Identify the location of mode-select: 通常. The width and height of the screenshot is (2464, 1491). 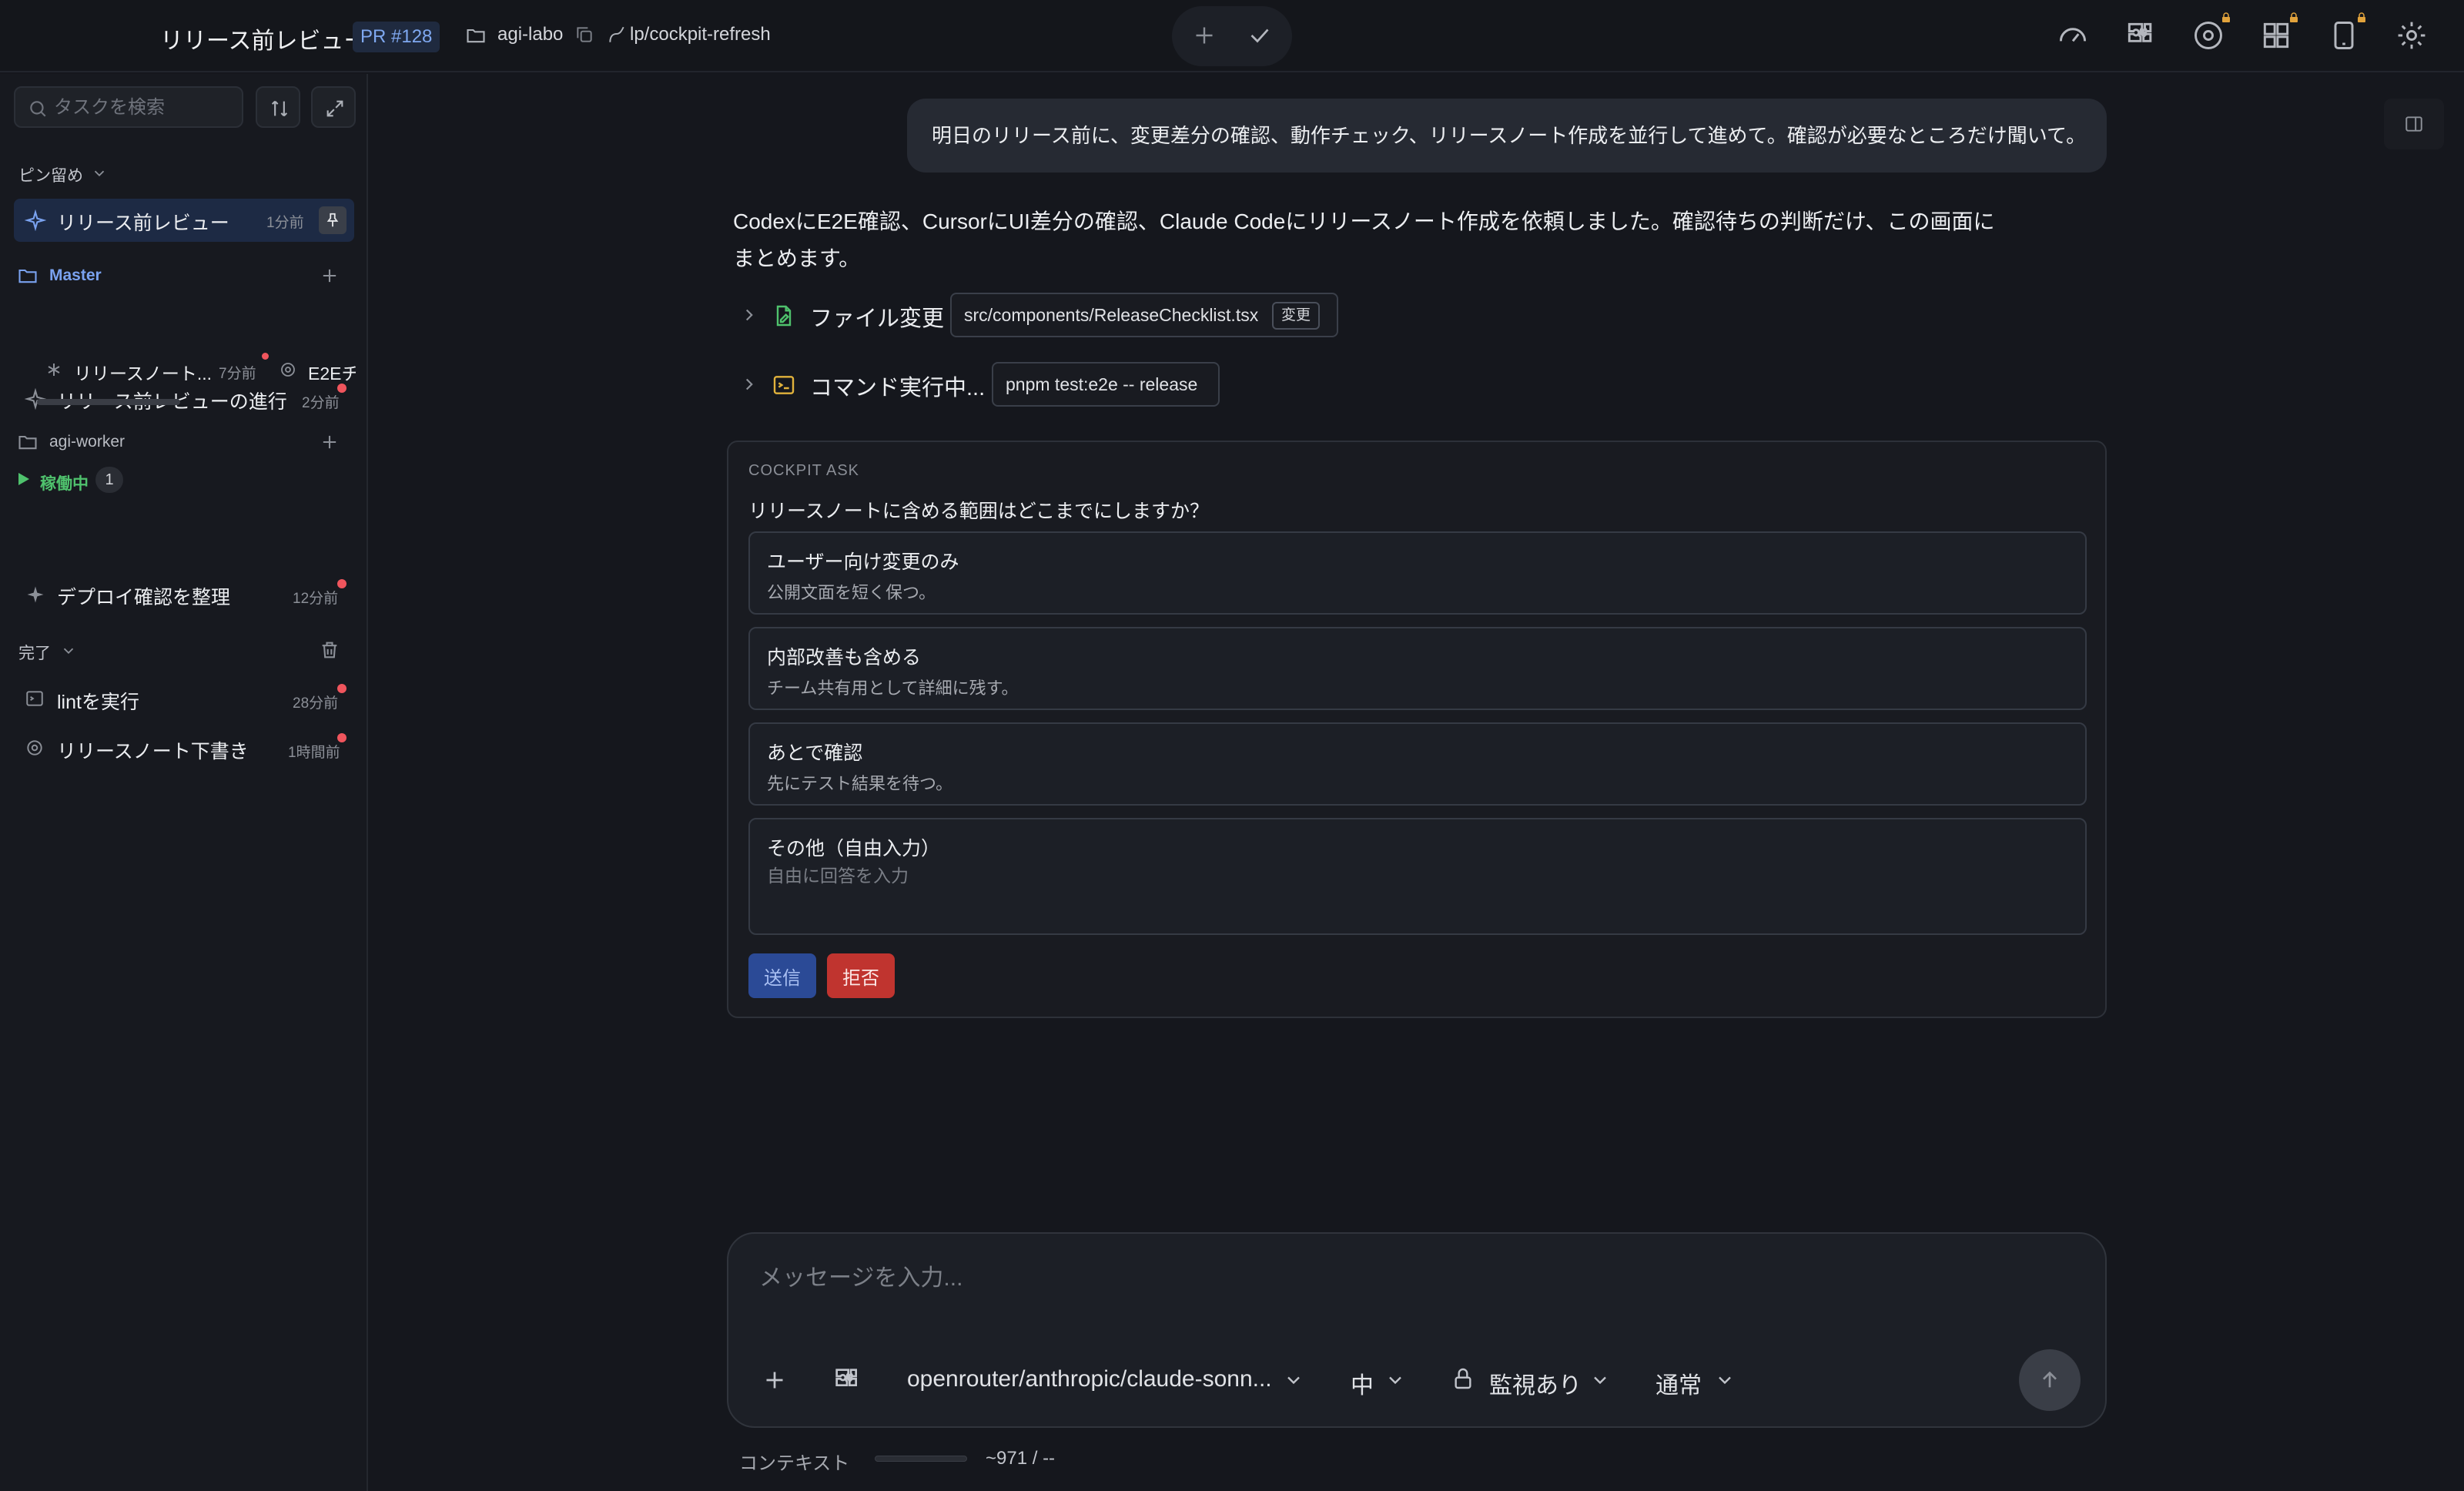
(1679, 1383).